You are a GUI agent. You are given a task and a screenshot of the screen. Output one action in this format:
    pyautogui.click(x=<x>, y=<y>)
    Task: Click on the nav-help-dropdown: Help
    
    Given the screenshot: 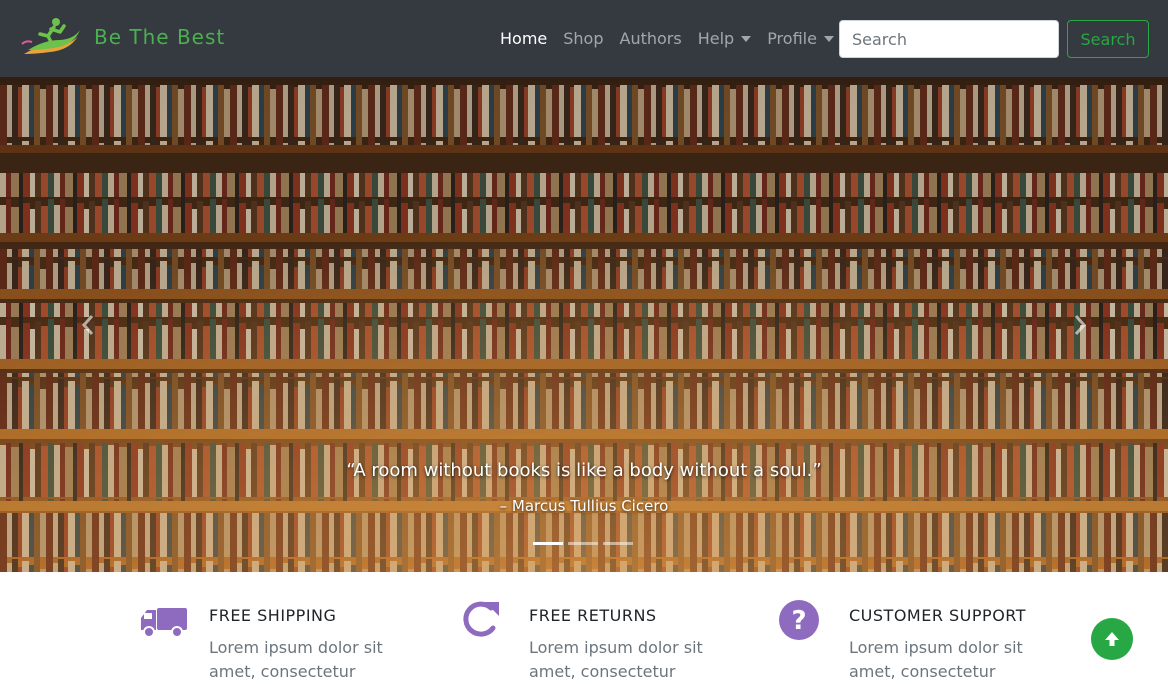 What is the action you would take?
    pyautogui.click(x=724, y=38)
    